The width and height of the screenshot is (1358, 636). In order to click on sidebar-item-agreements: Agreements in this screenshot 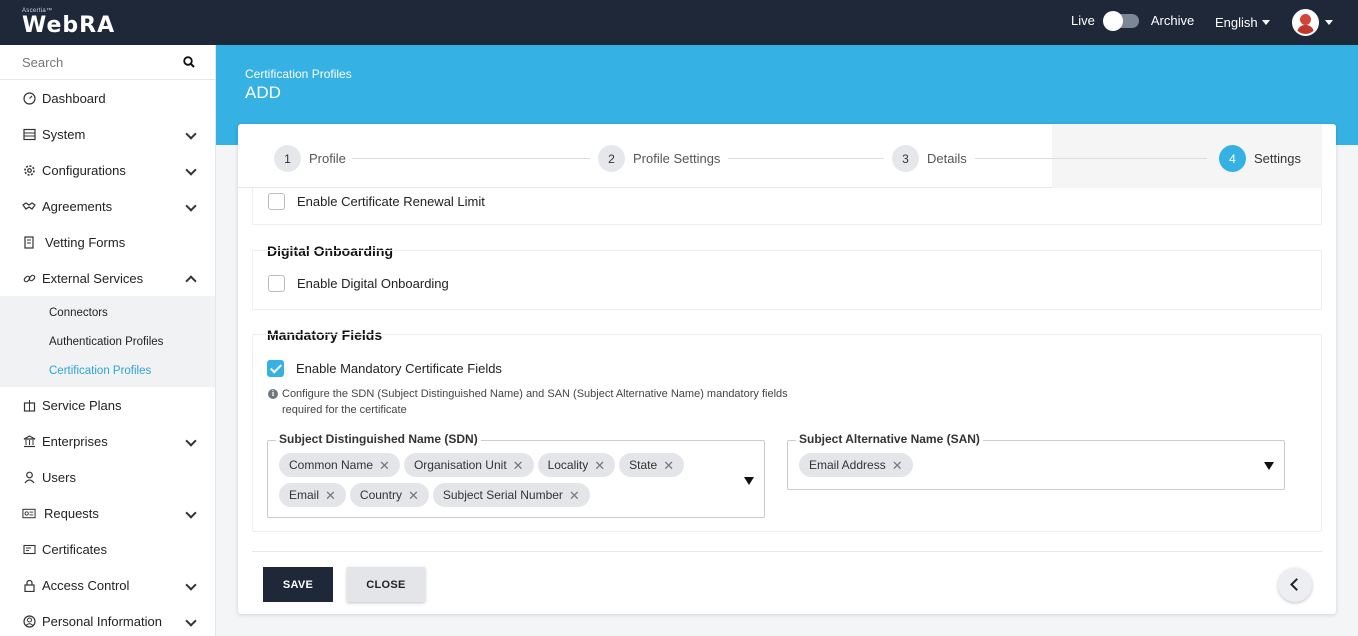, I will do `click(107, 206)`.